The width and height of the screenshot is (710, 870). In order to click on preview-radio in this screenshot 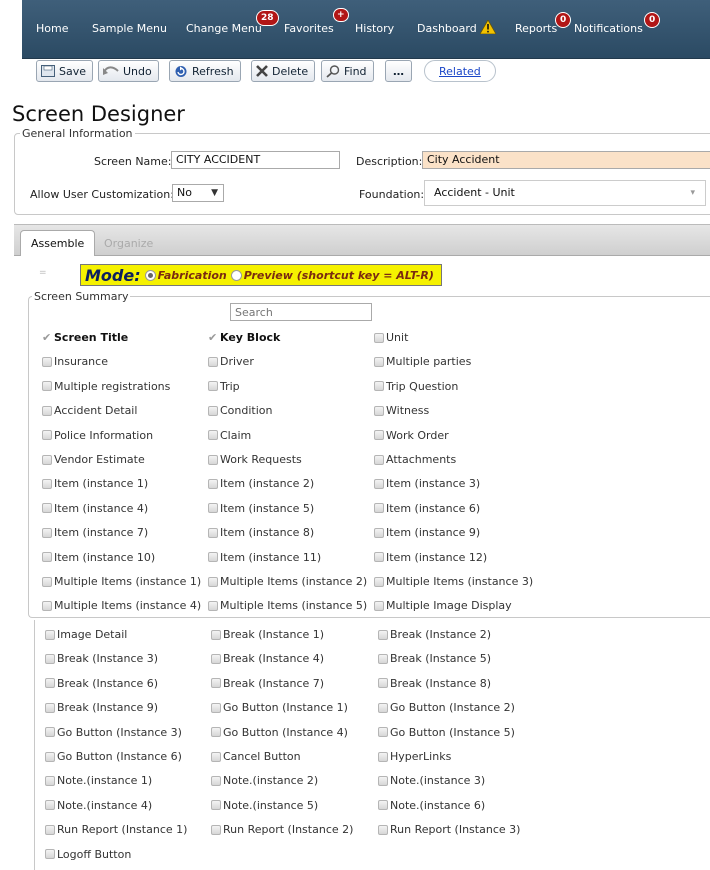, I will do `click(236, 275)`.